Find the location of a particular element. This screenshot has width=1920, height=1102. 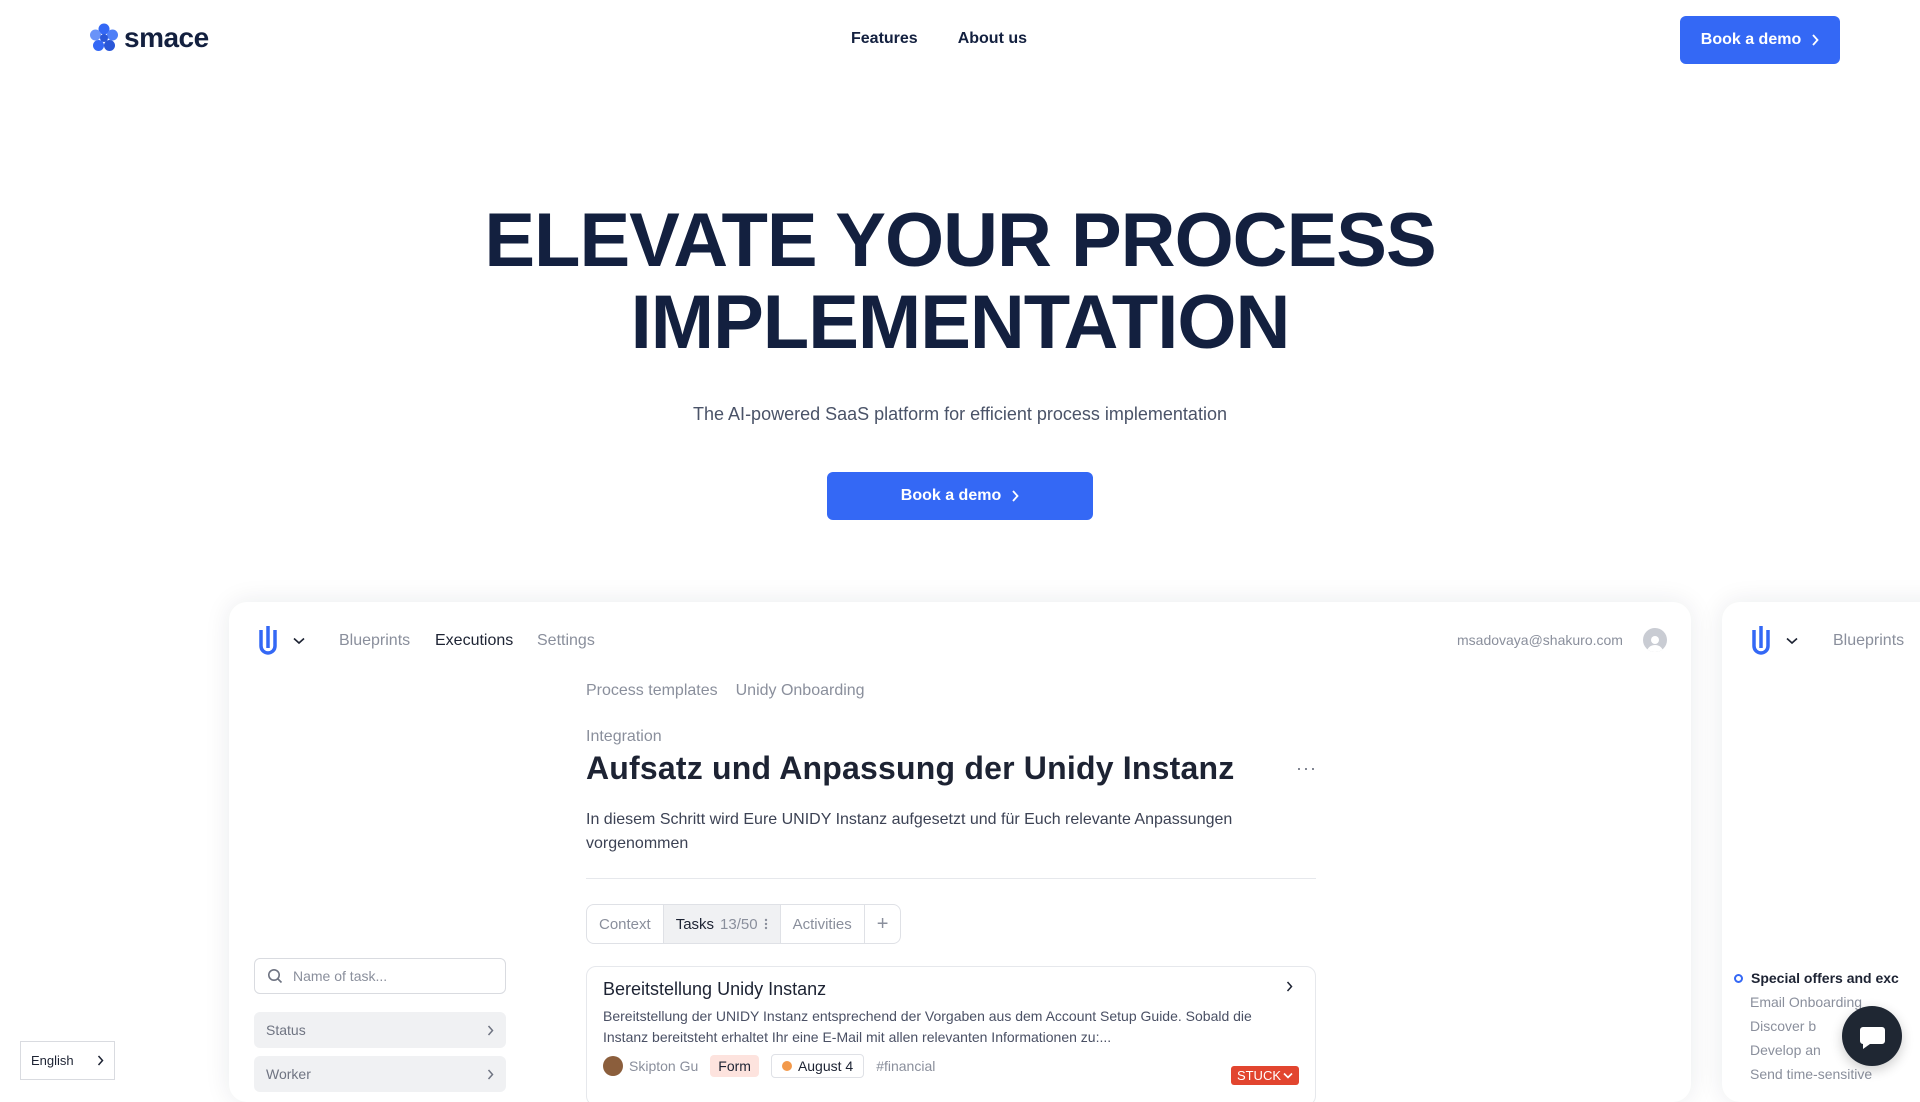

list-heading: Special offers and exc is located at coordinates (1816, 978).